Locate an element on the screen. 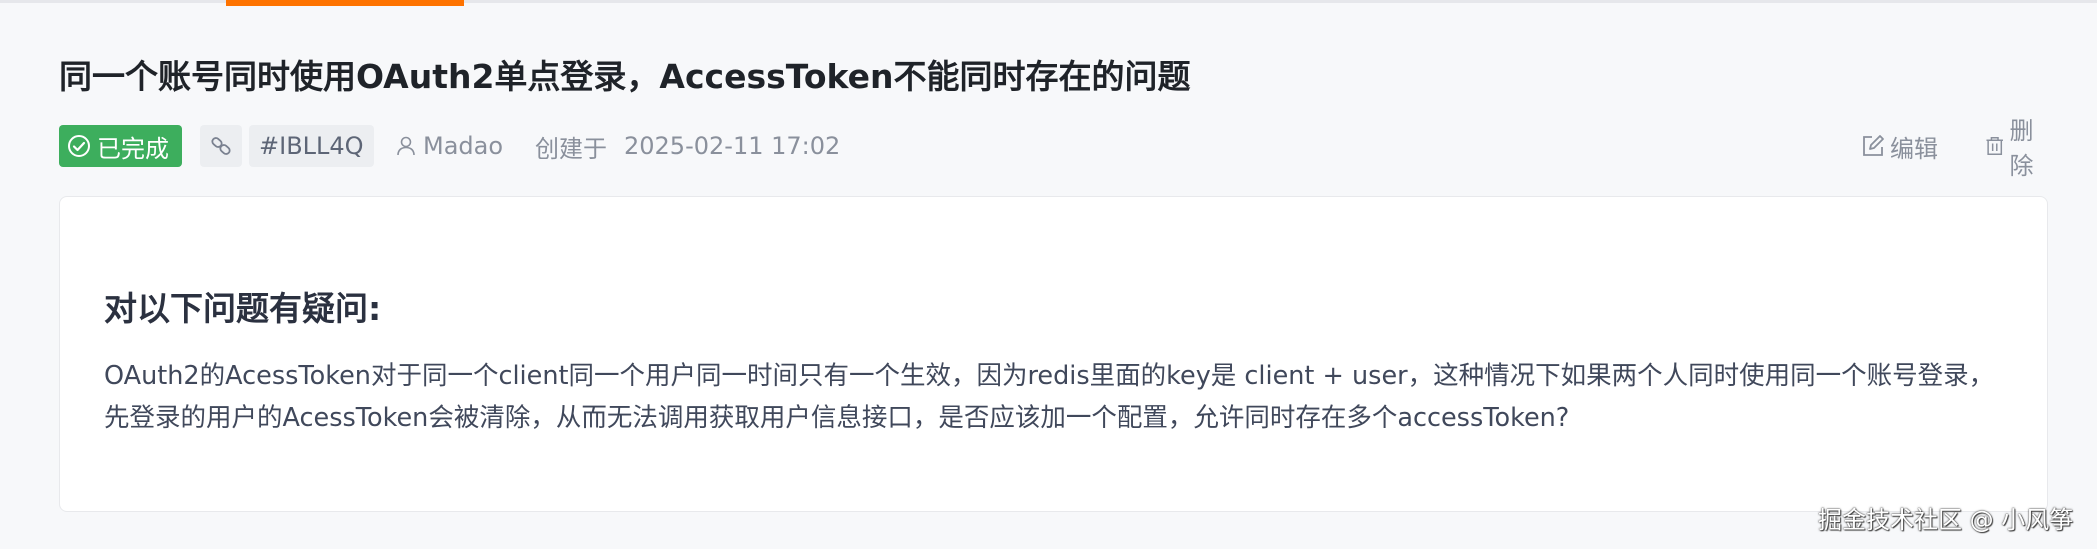  trash-icon is located at coordinates (1994, 146).